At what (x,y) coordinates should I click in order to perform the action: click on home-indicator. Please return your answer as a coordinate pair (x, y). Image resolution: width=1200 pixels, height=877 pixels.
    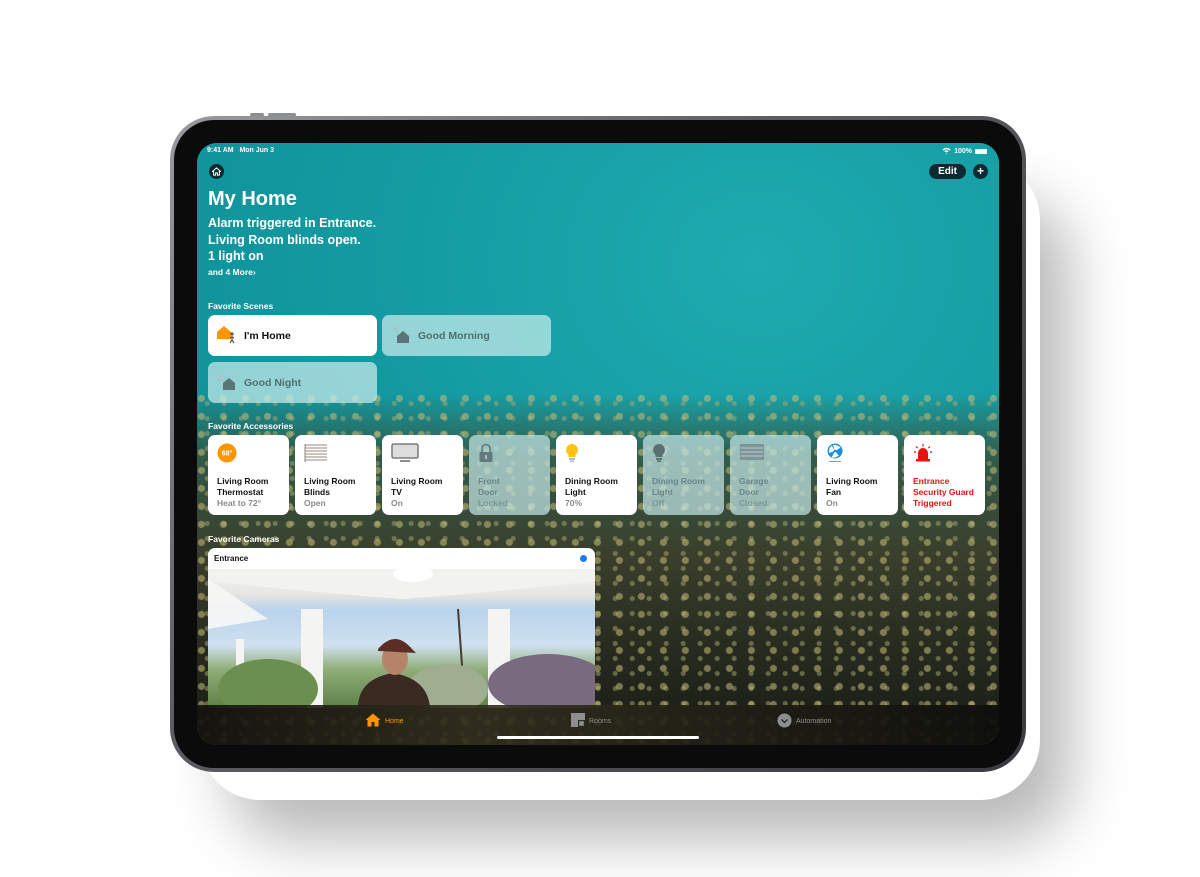
    Looking at the image, I should click on (598, 737).